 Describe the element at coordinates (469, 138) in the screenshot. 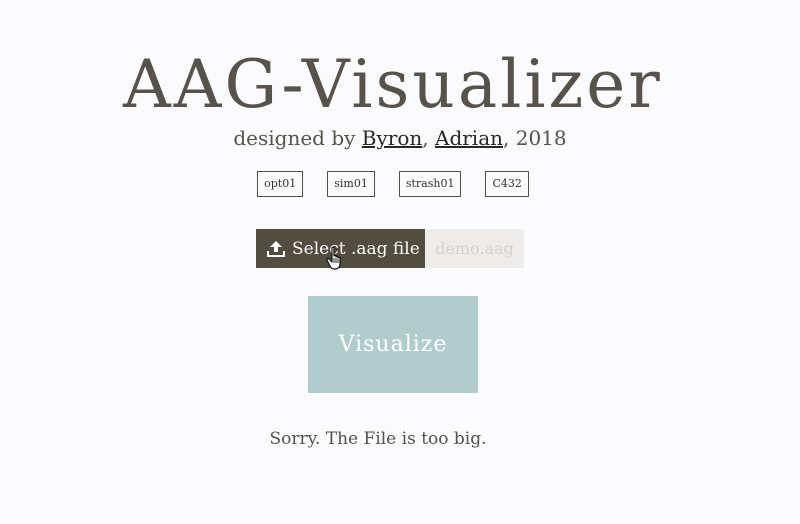

I see `author-link-adrian: Adrian` at that location.